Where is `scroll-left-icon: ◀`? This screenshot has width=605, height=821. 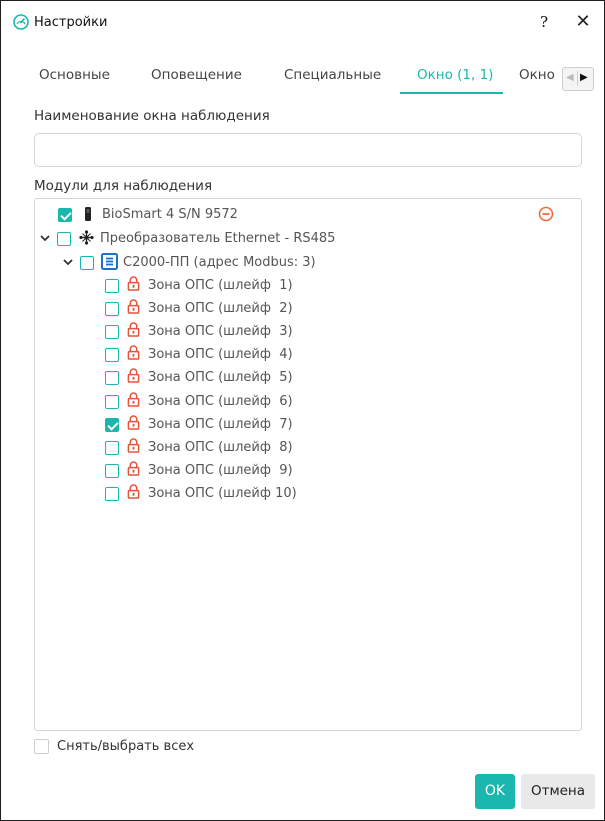
scroll-left-icon: ◀ is located at coordinates (570, 78).